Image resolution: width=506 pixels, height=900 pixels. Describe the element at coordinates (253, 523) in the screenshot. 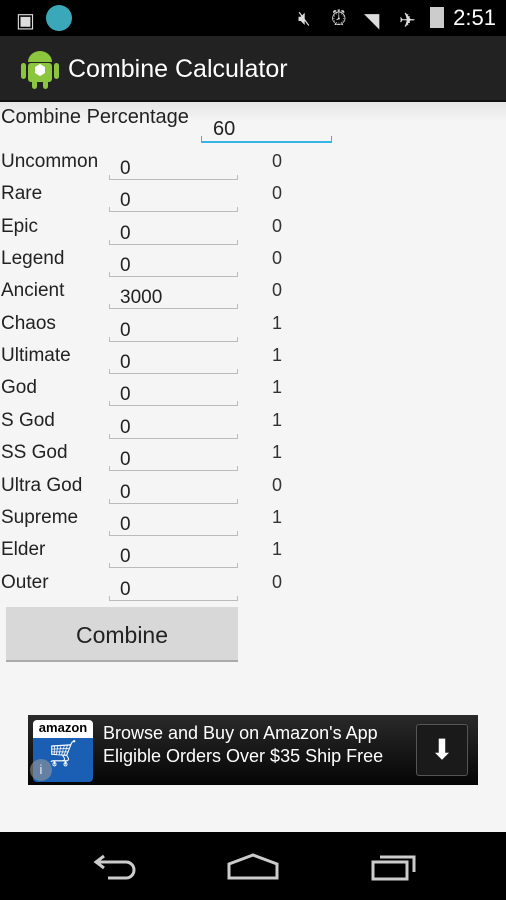

I see `rarity-row: Supreme 0 1` at that location.